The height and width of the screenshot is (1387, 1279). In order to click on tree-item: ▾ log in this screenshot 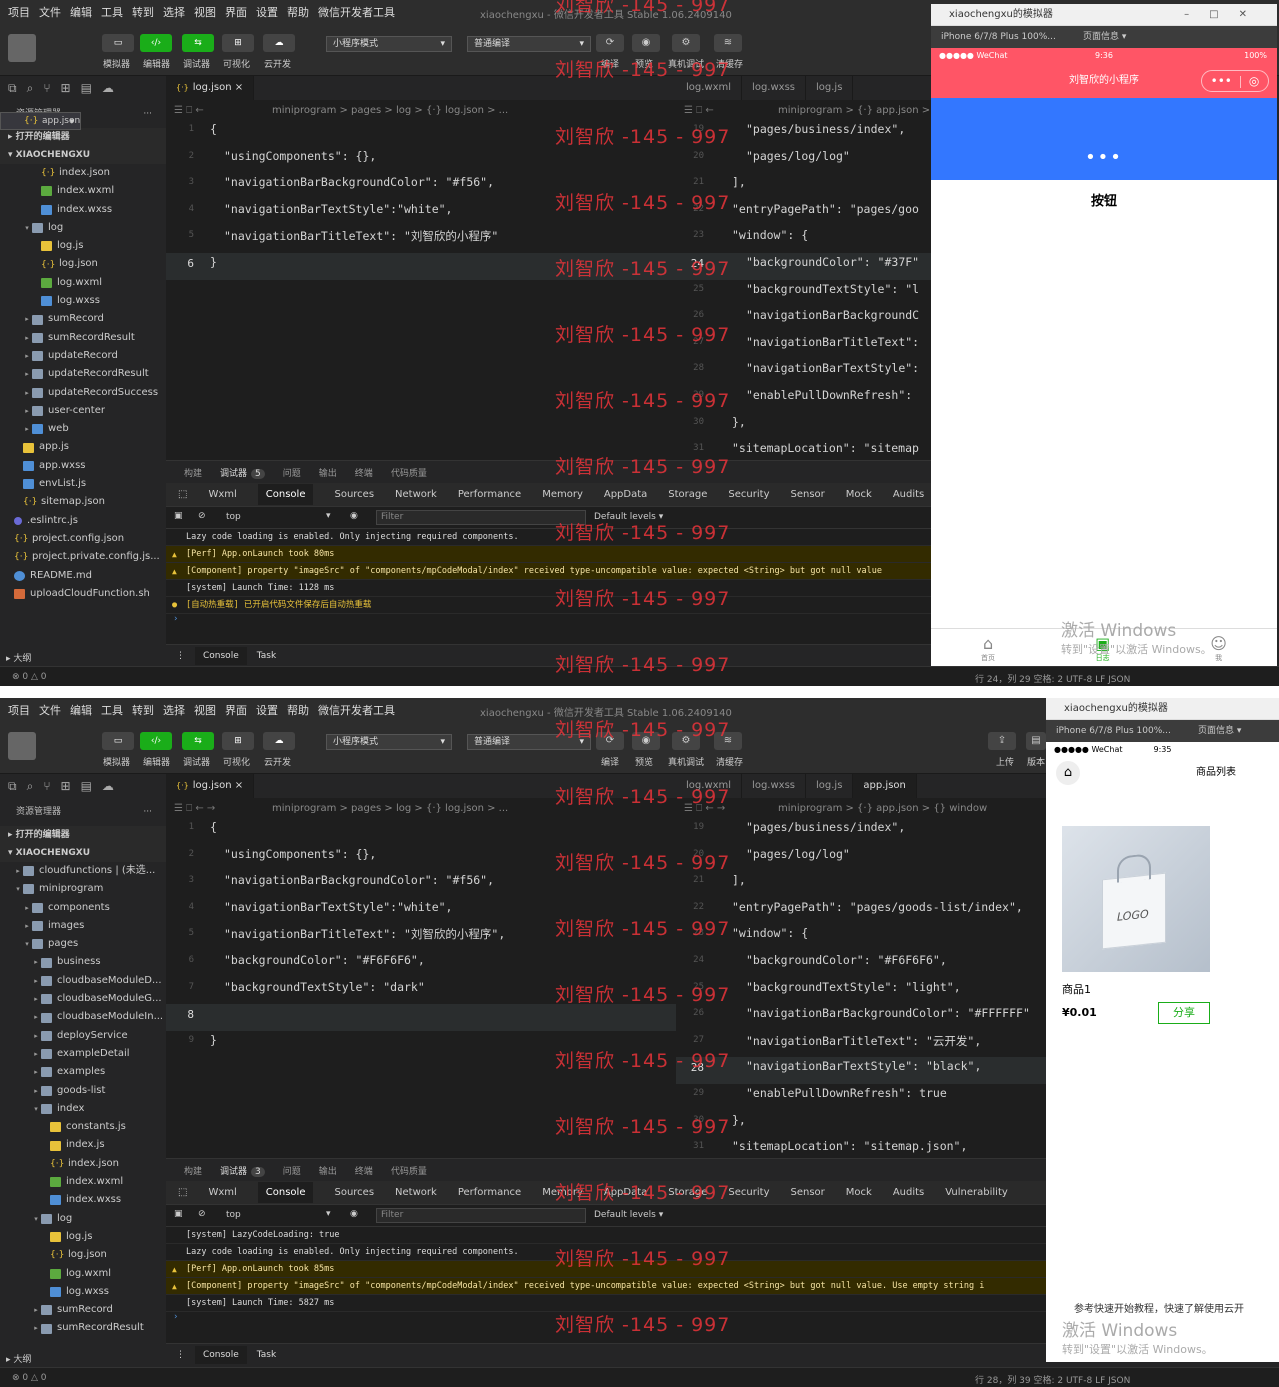, I will do `click(83, 228)`.